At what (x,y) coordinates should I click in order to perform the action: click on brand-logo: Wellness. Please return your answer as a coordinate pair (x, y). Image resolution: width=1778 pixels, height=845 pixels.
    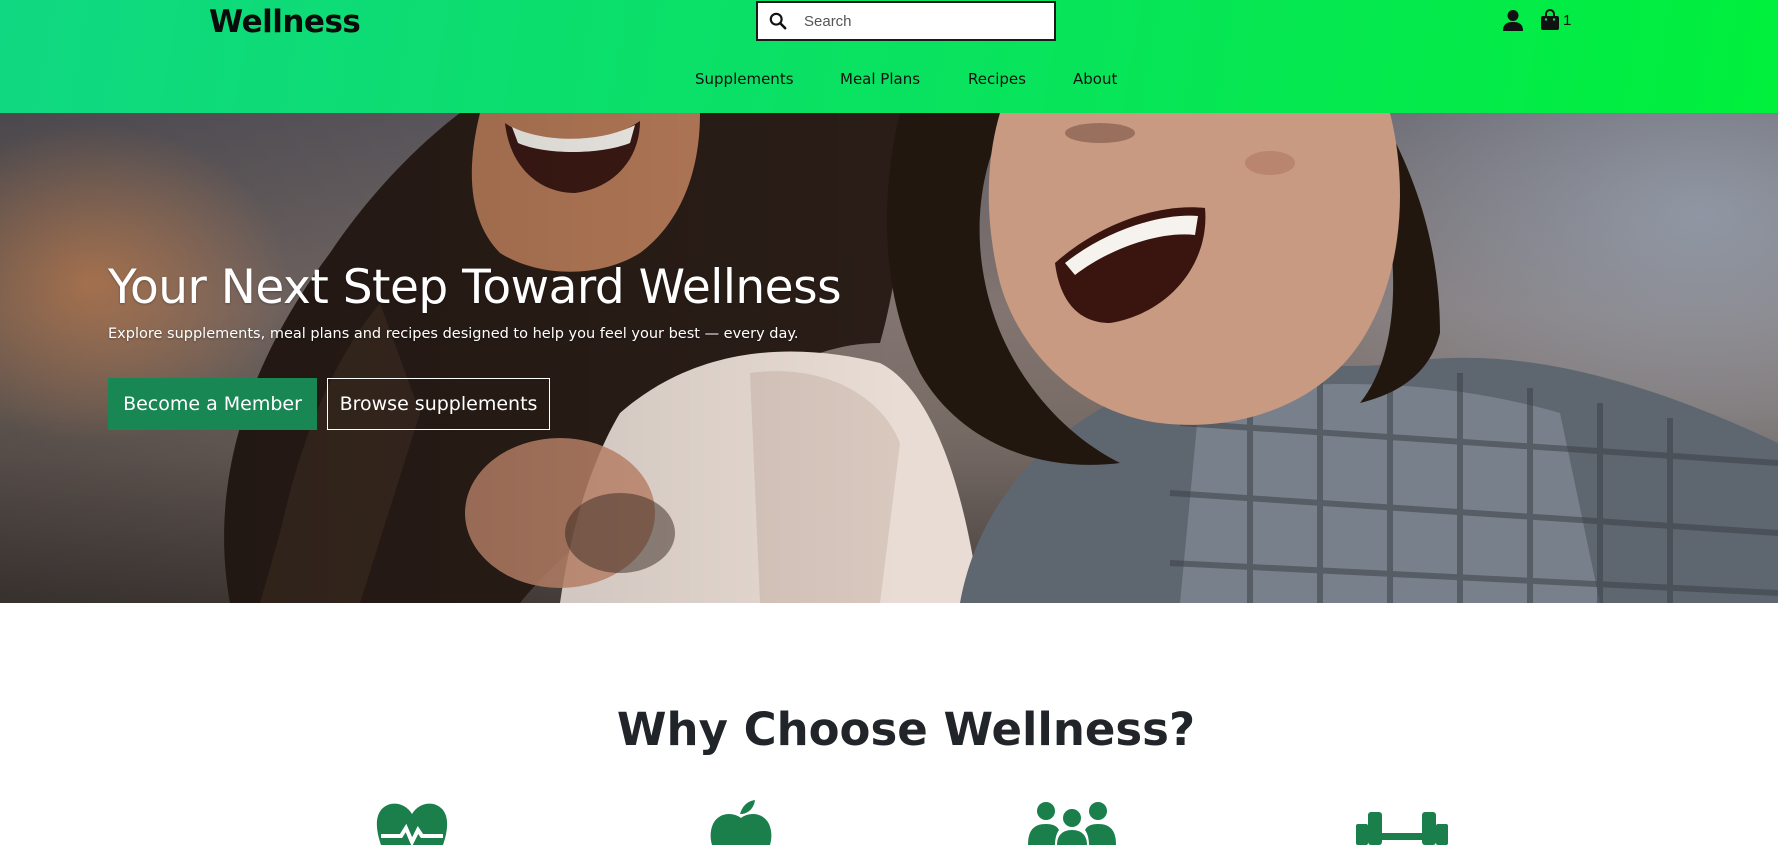
    Looking at the image, I should click on (285, 22).